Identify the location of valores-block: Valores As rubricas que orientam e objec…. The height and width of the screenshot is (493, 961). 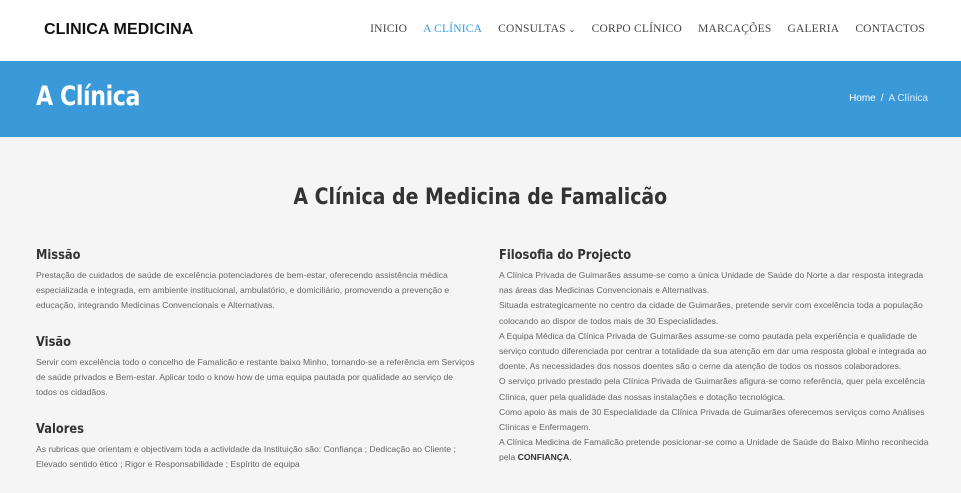
(256, 447).